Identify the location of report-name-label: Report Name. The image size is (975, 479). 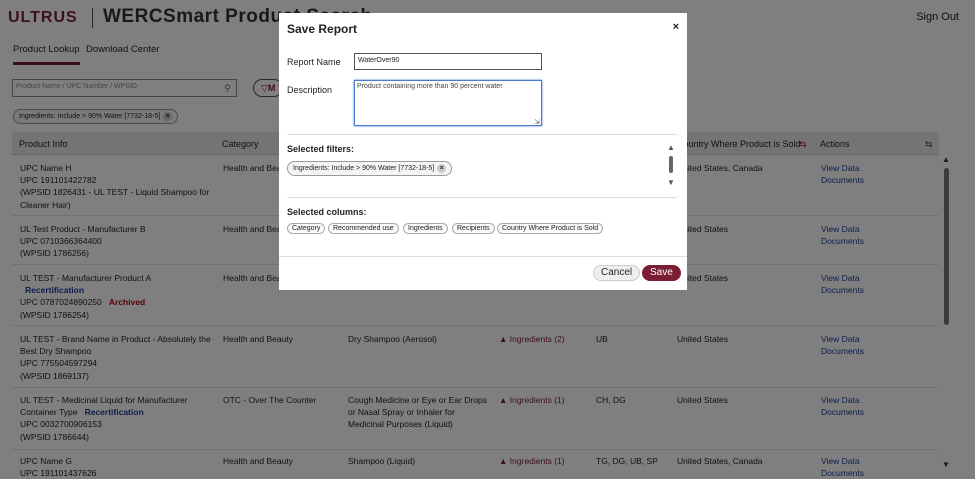
(314, 62).